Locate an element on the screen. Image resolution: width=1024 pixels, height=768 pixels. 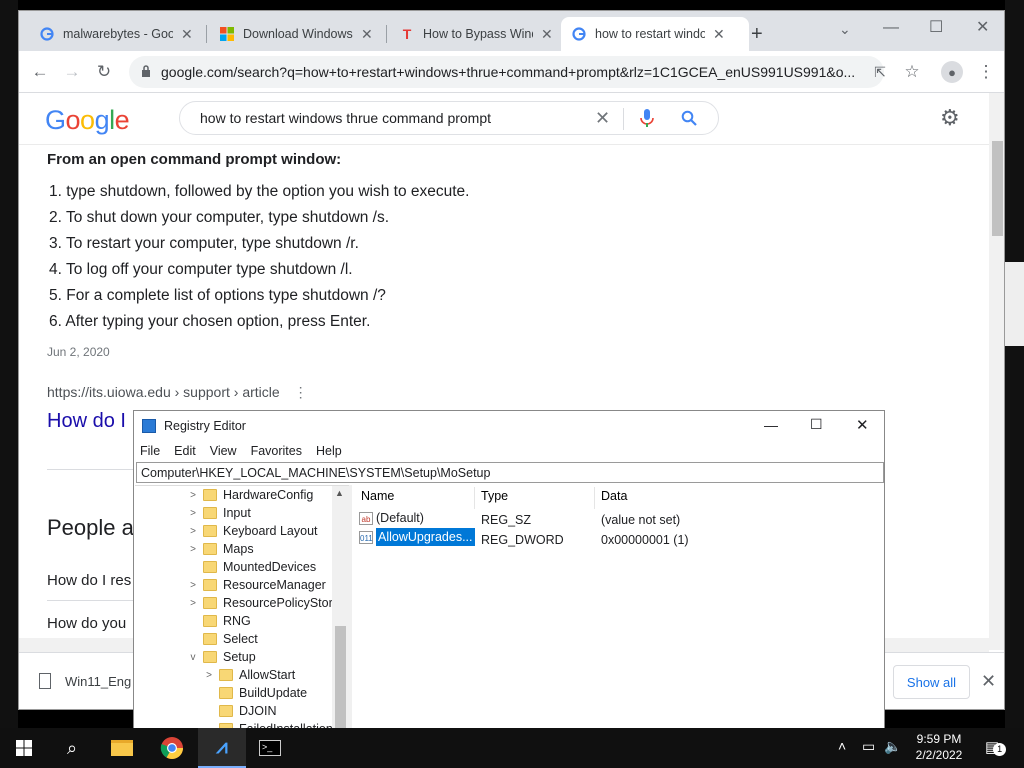
scrollbar-thumb is located at coordinates (997, 188).